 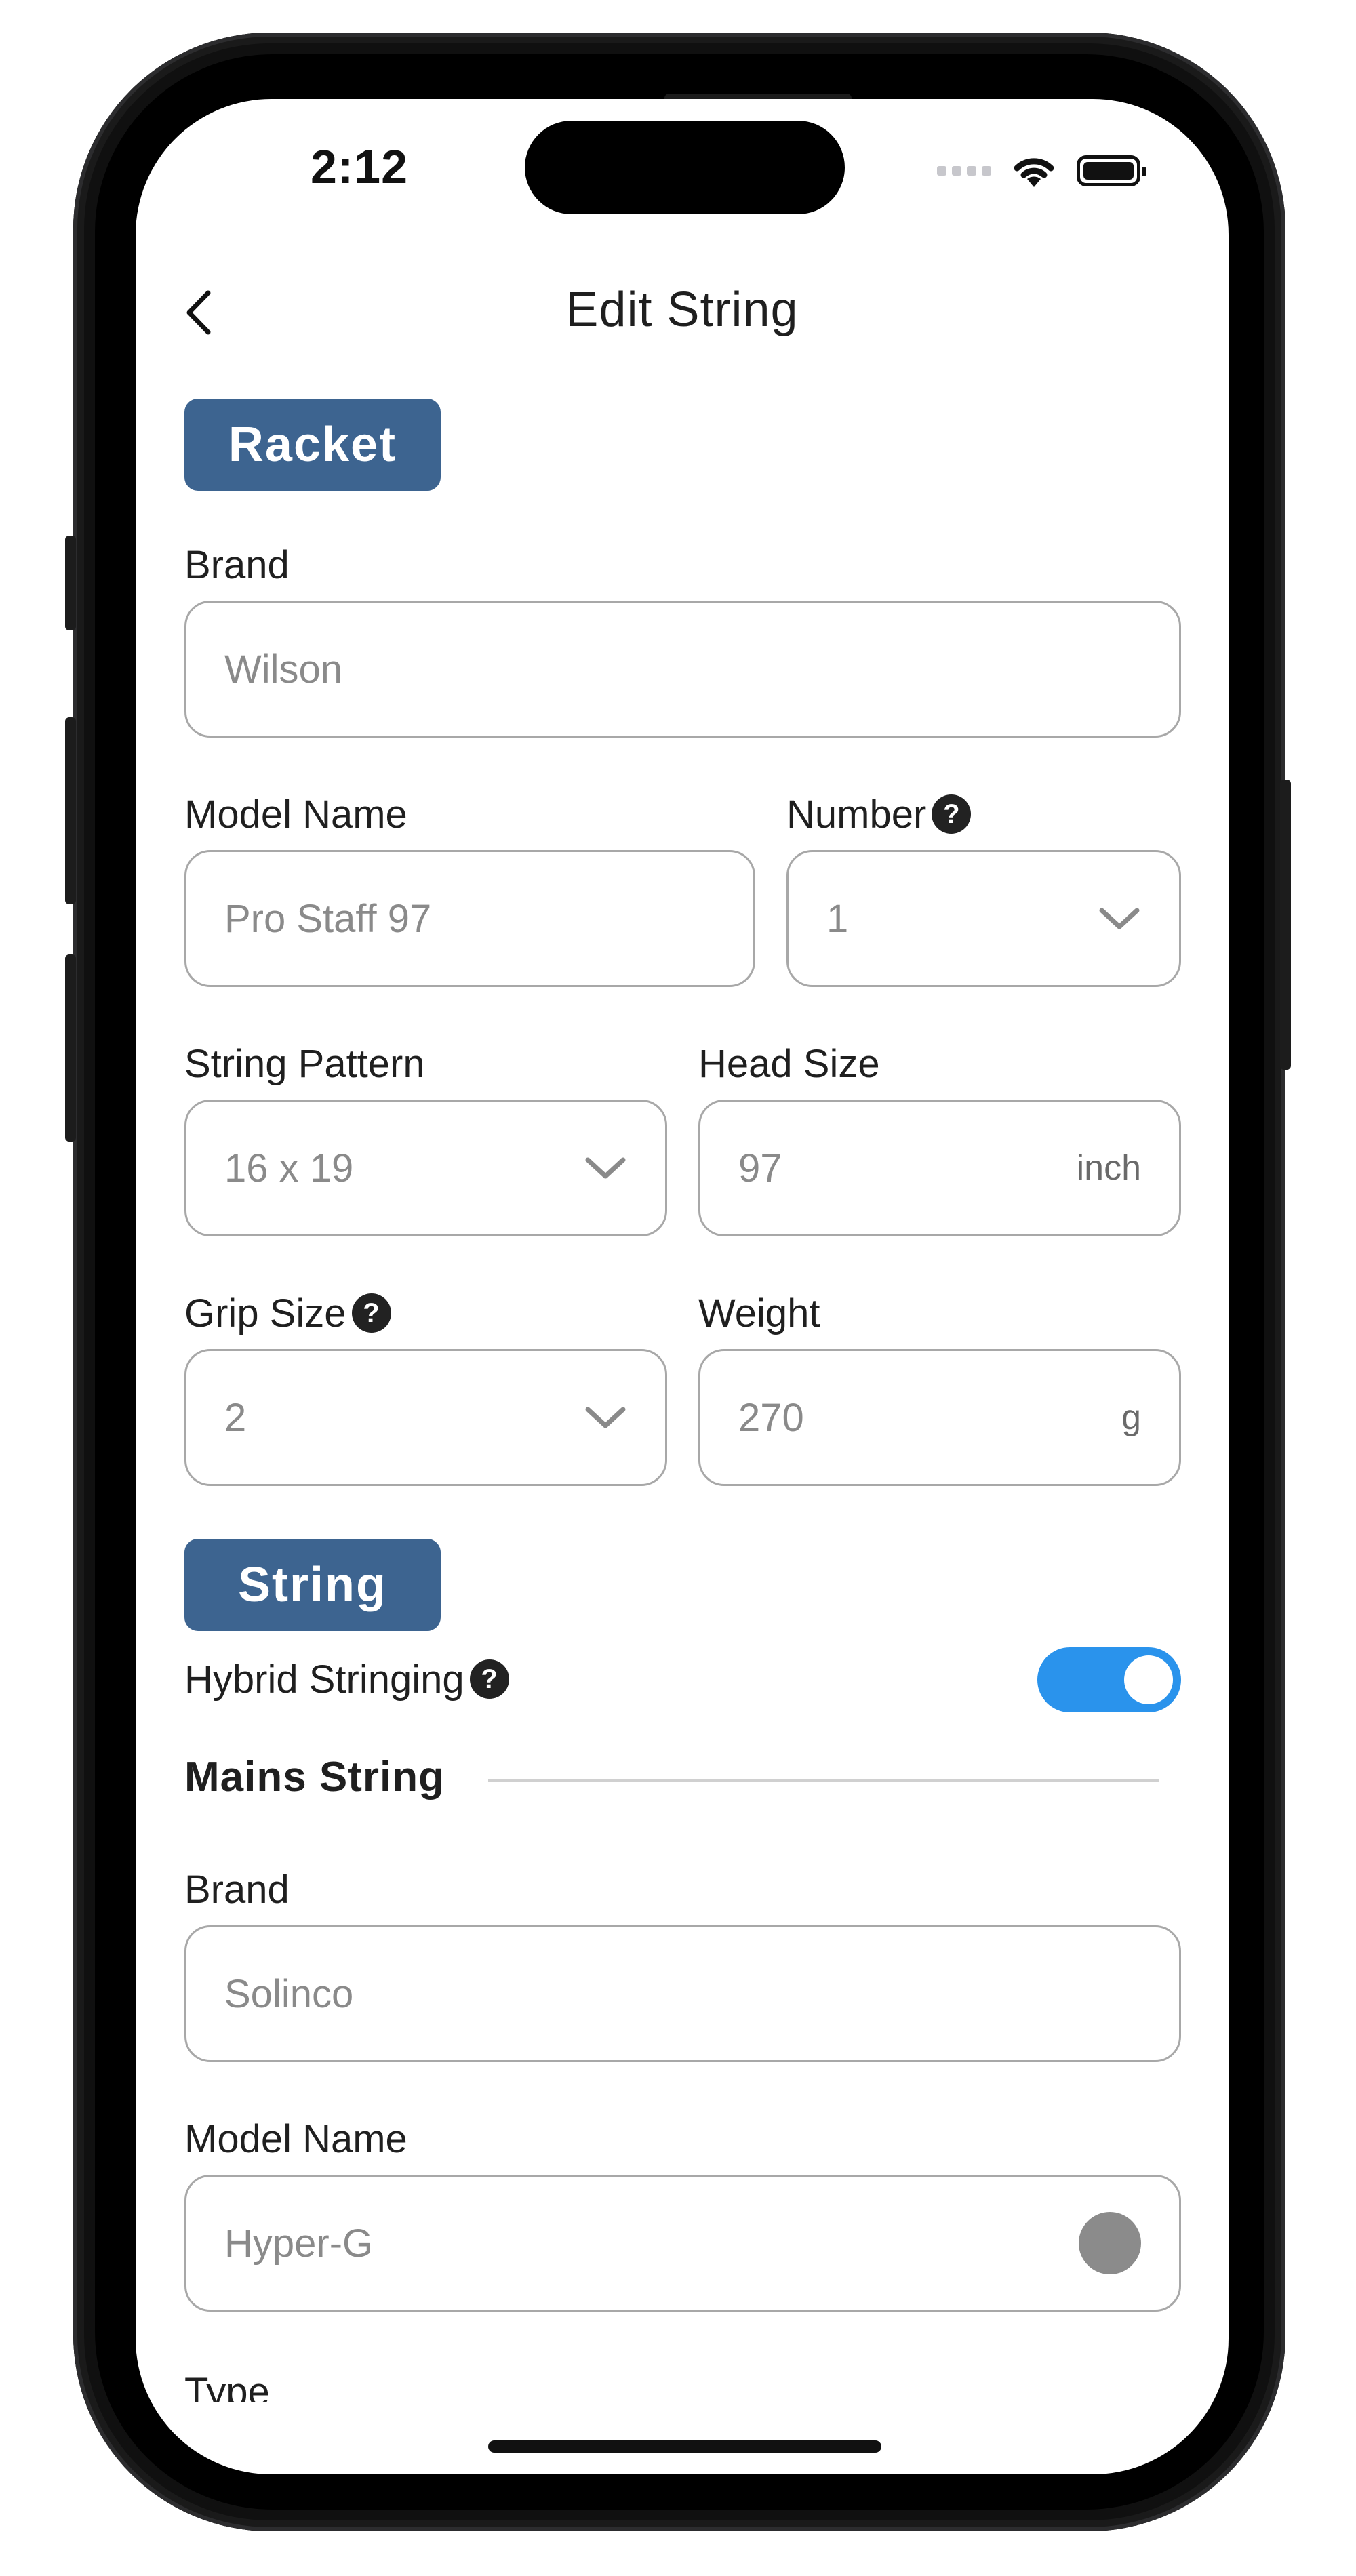 What do you see at coordinates (856, 814) in the screenshot?
I see `number-label-text: Number` at bounding box center [856, 814].